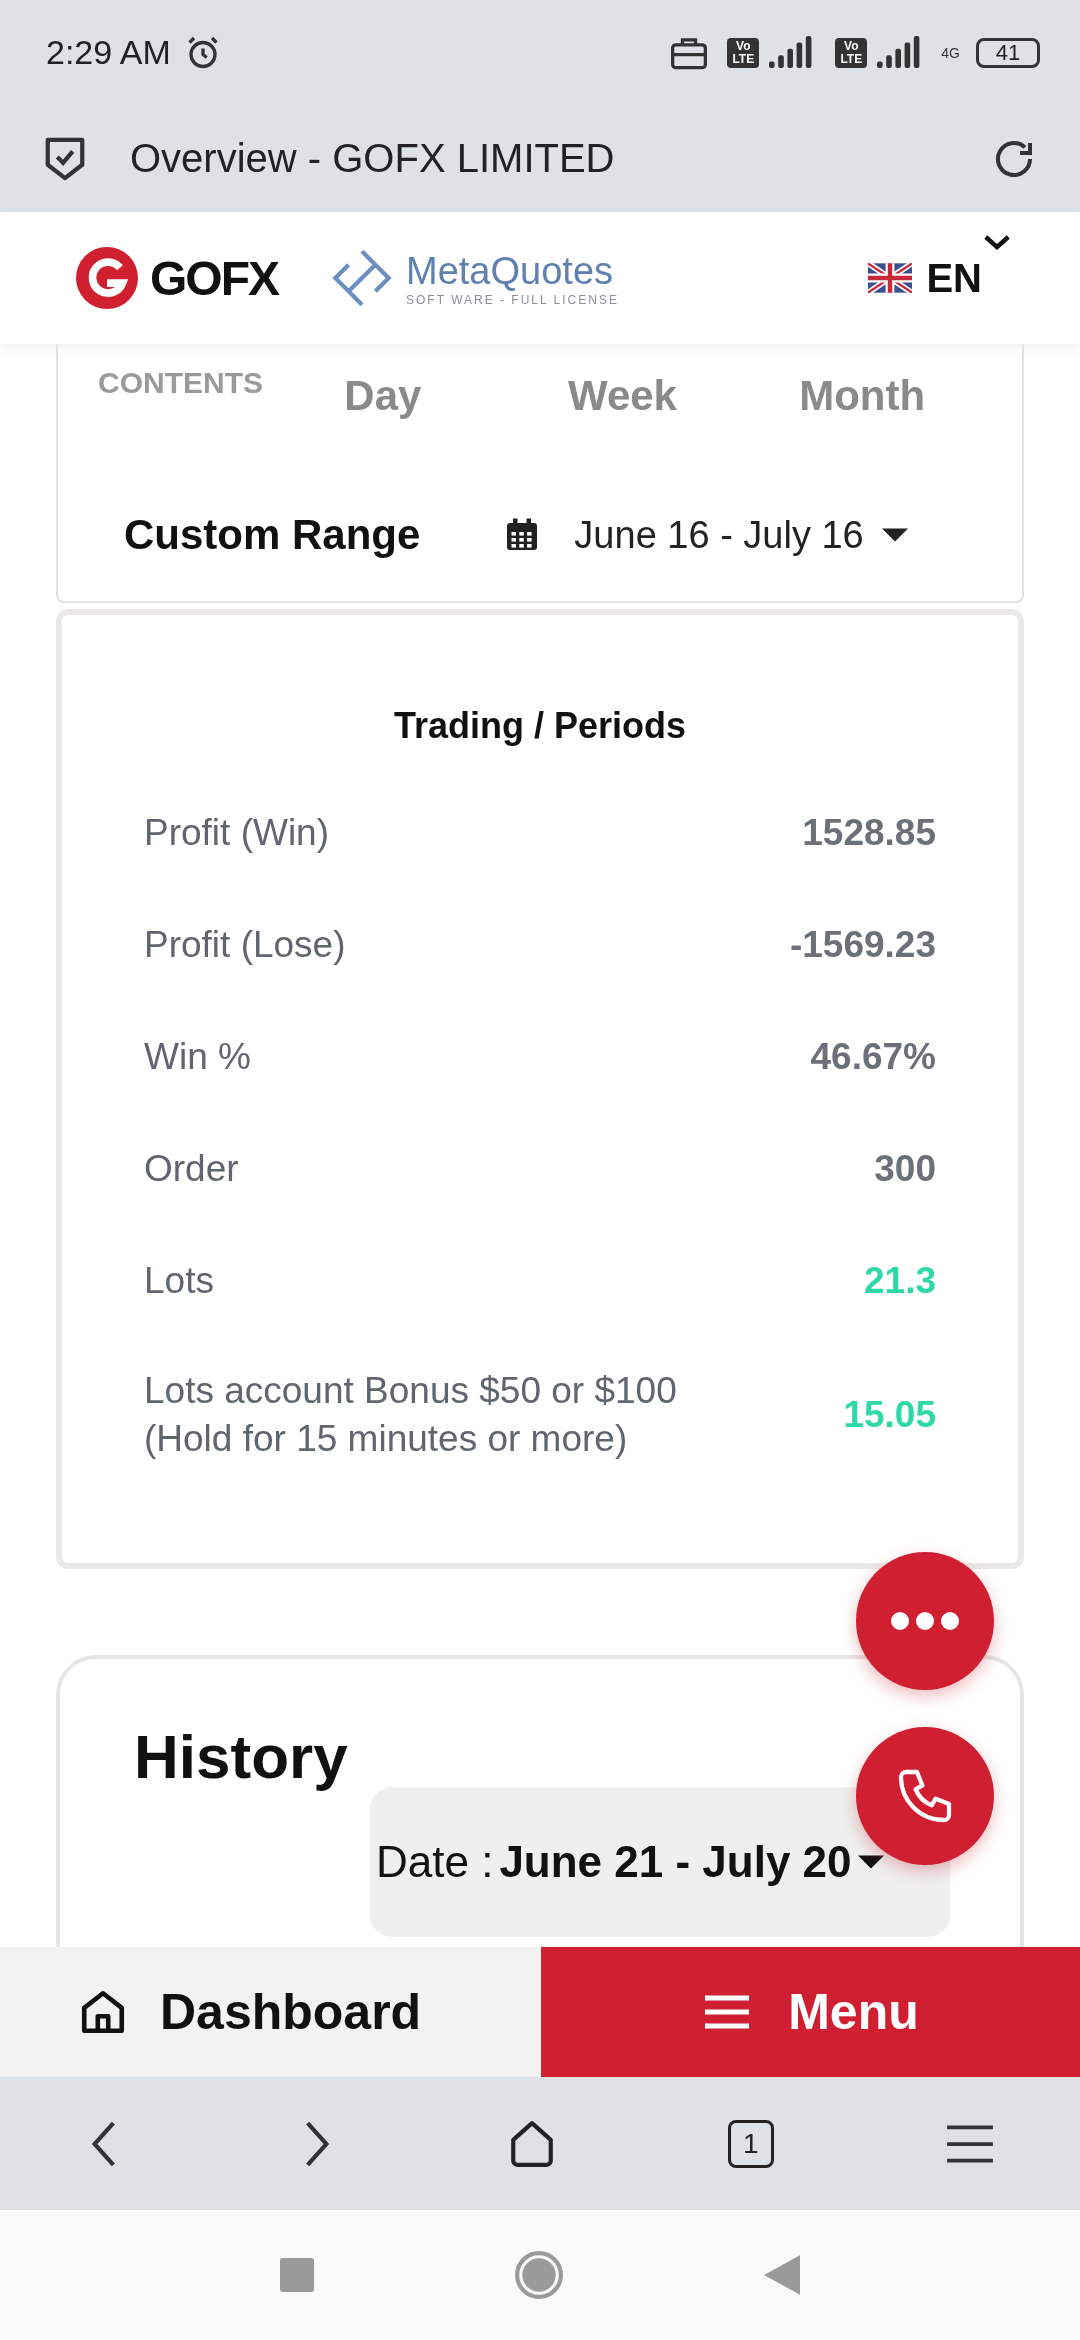 This screenshot has width=1080, height=2340. What do you see at coordinates (191, 1169) in the screenshot?
I see `stat-label: Order` at bounding box center [191, 1169].